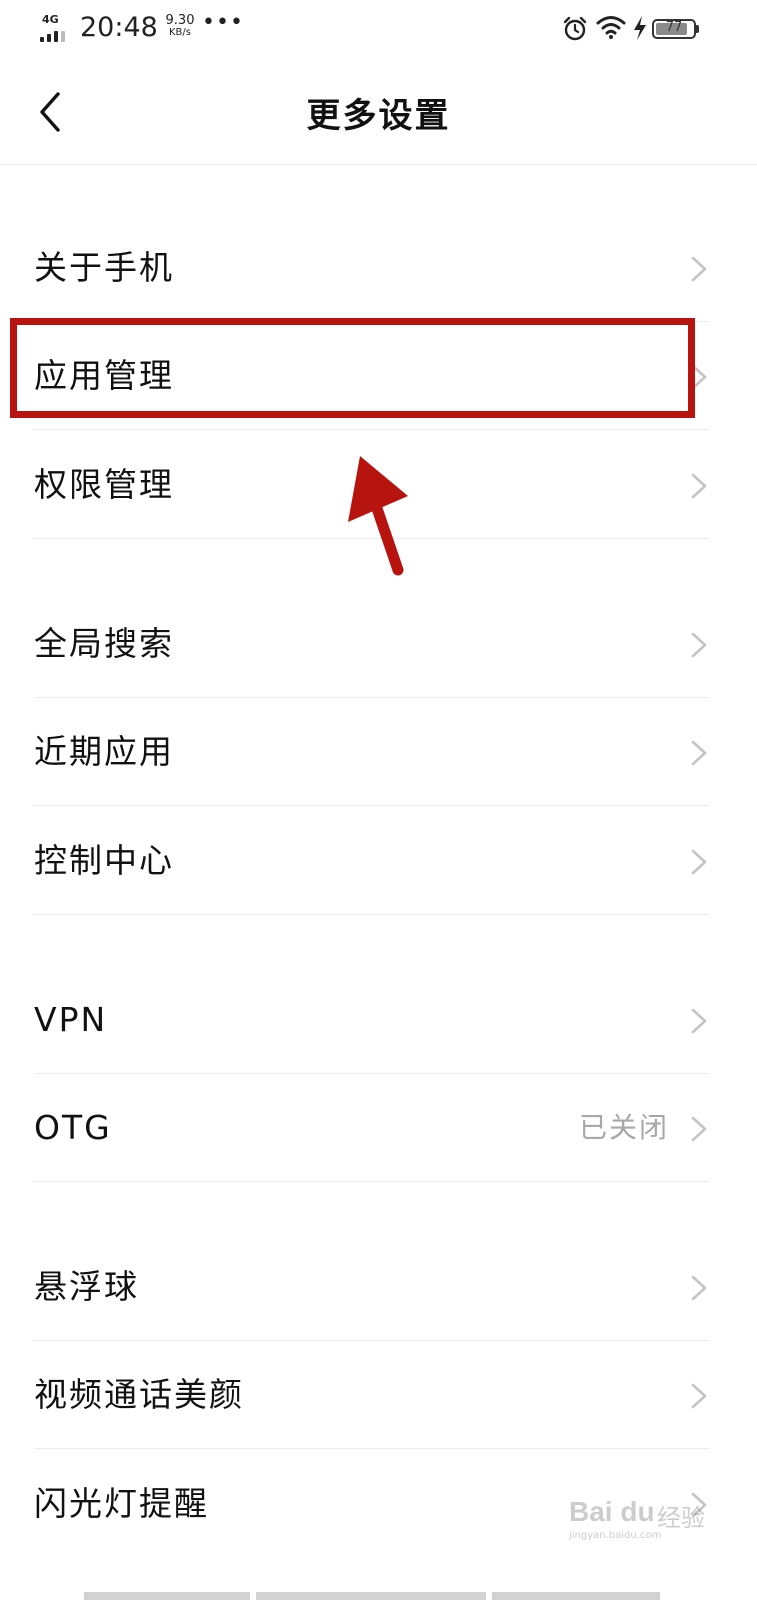 The height and width of the screenshot is (1600, 757). I want to click on list-item-label: 控制中心, so click(104, 860).